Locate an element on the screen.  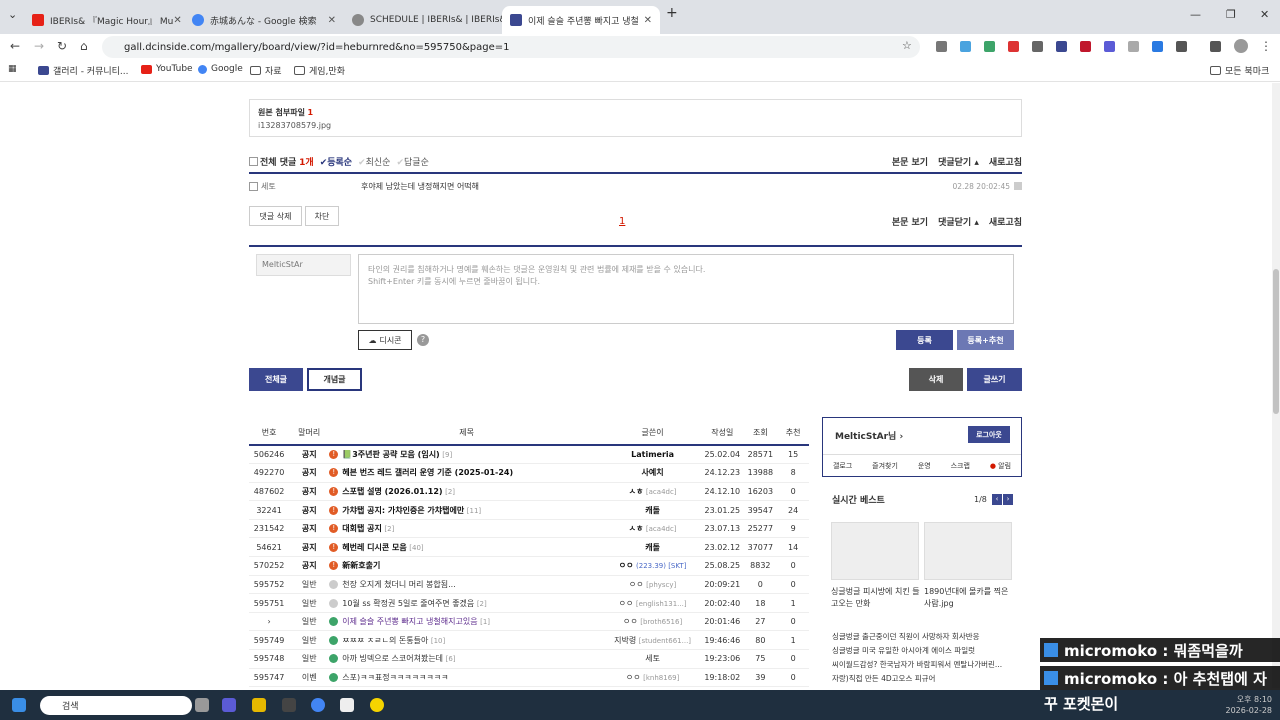
write-button: 글쓰기 is located at coordinates (994, 379).